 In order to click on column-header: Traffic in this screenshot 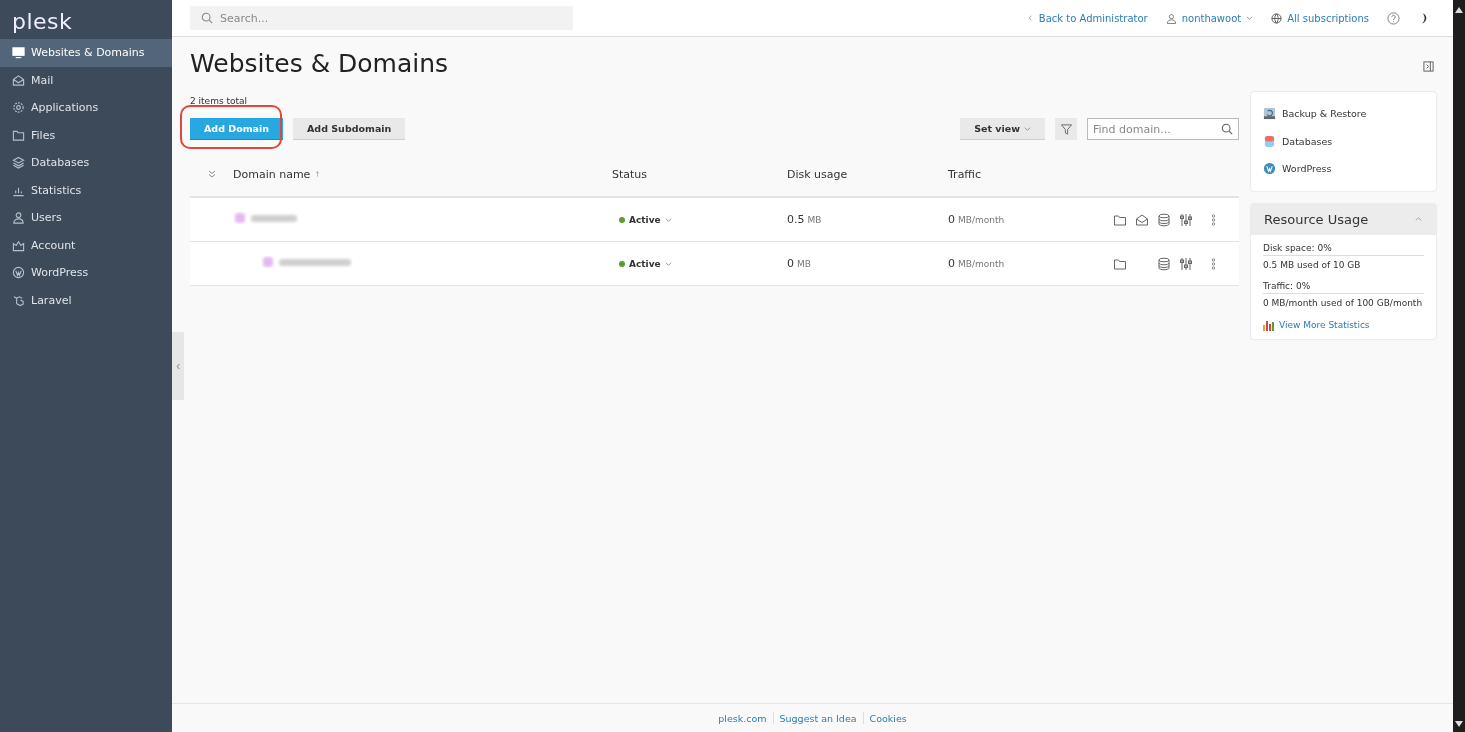, I will do `click(965, 174)`.